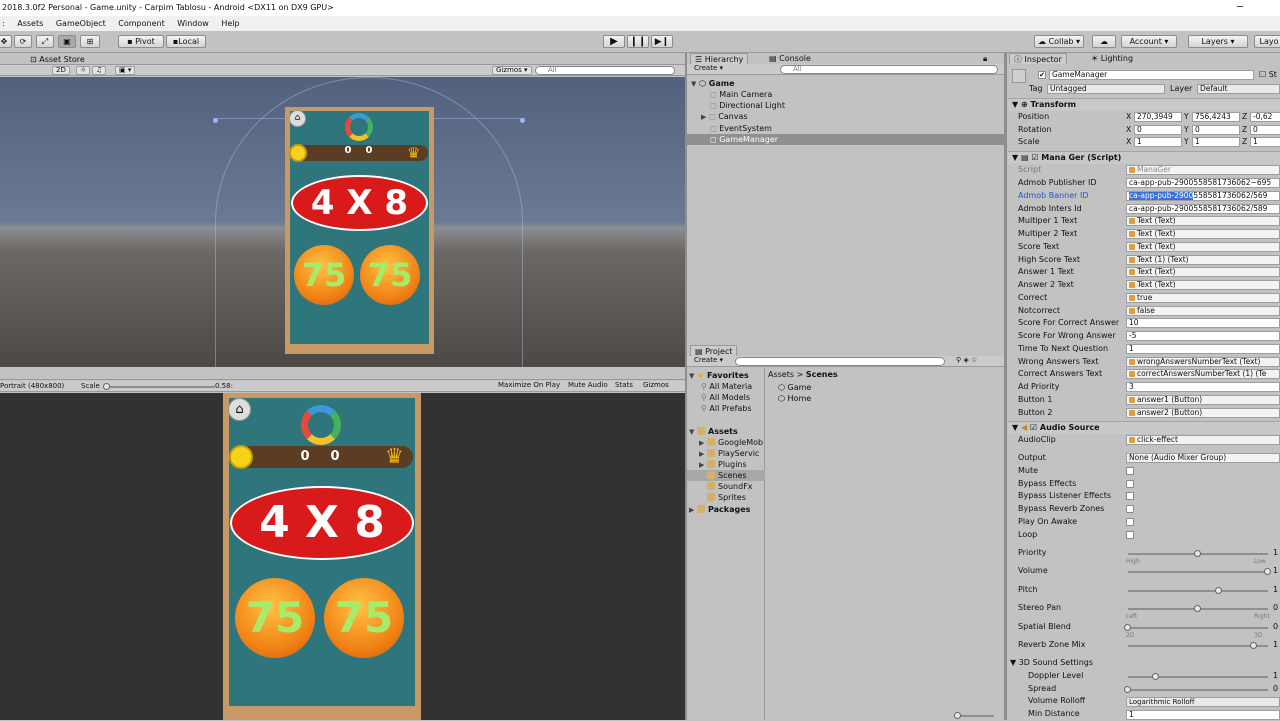 Image resolution: width=1280 pixels, height=721 pixels. I want to click on answer2-button: 75, so click(364, 618).